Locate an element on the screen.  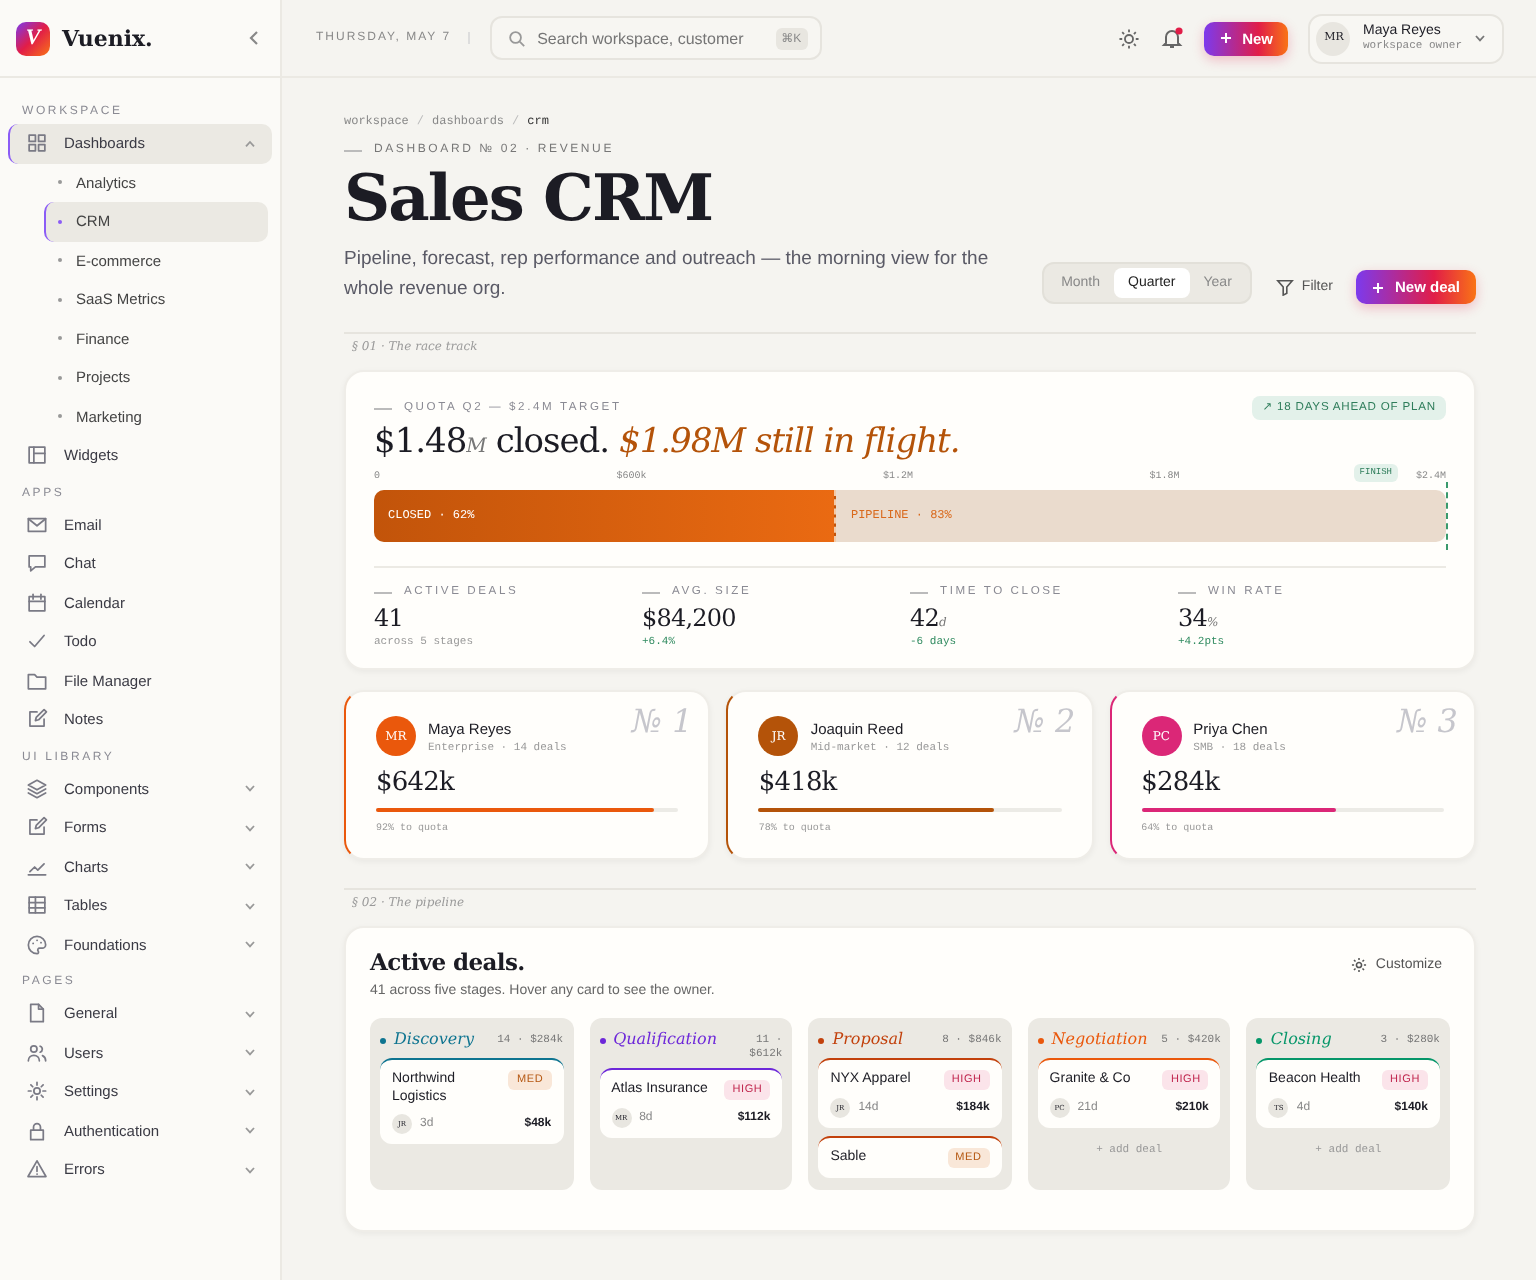
palette-icon is located at coordinates (37, 944).